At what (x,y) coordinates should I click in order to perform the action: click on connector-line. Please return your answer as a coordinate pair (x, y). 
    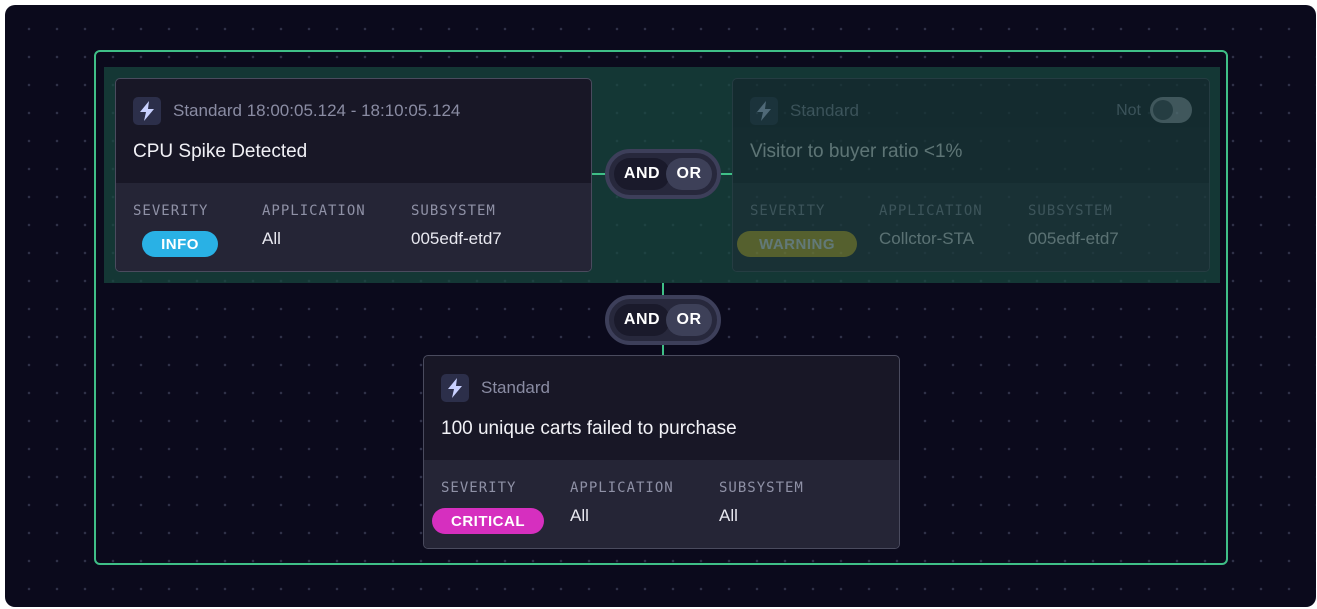
    Looking at the image, I should click on (663, 349).